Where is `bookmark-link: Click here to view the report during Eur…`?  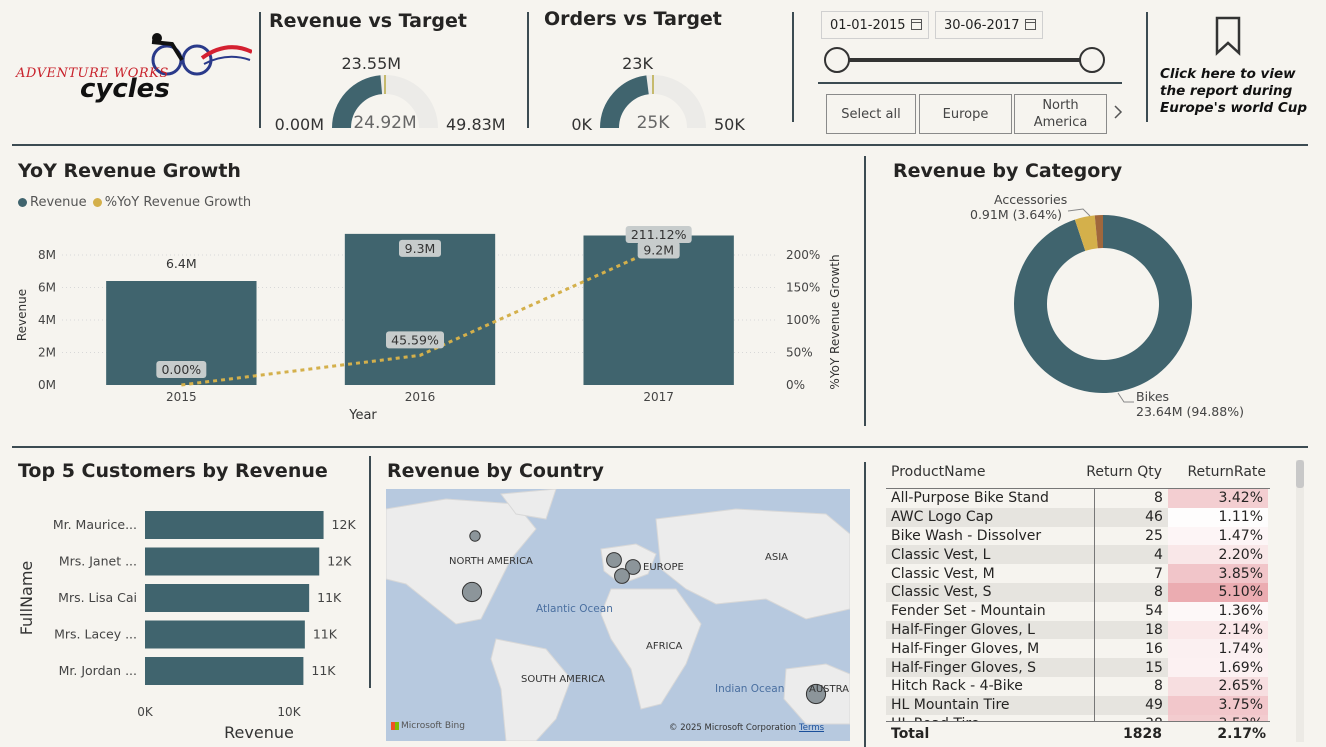 bookmark-link: Click here to view the report during Eur… is located at coordinates (1241, 91).